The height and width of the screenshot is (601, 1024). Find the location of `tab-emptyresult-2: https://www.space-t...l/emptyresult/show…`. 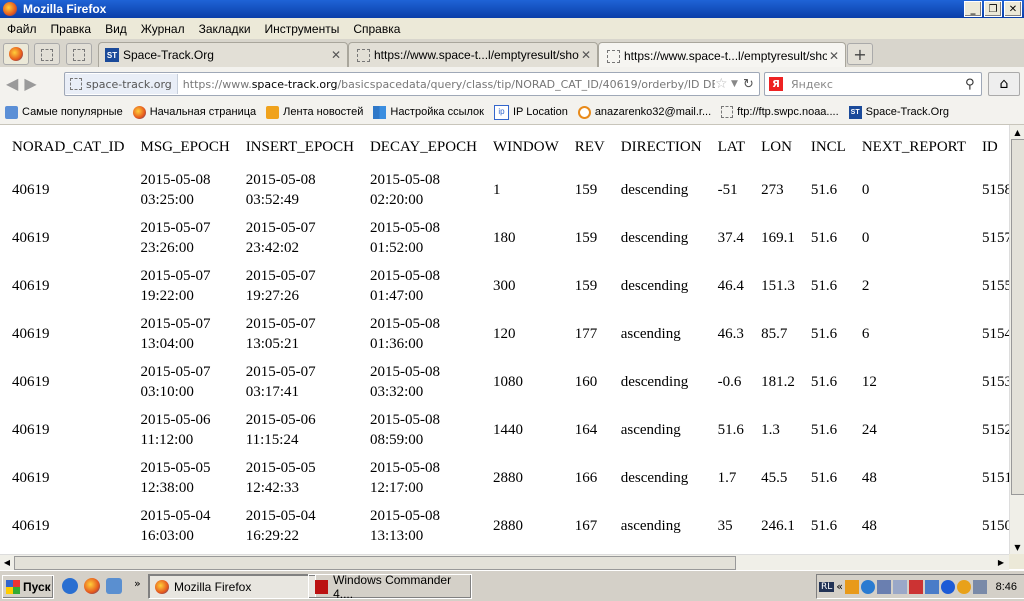

tab-emptyresult-2: https://www.space-t...l/emptyresult/show… is located at coordinates (722, 55).